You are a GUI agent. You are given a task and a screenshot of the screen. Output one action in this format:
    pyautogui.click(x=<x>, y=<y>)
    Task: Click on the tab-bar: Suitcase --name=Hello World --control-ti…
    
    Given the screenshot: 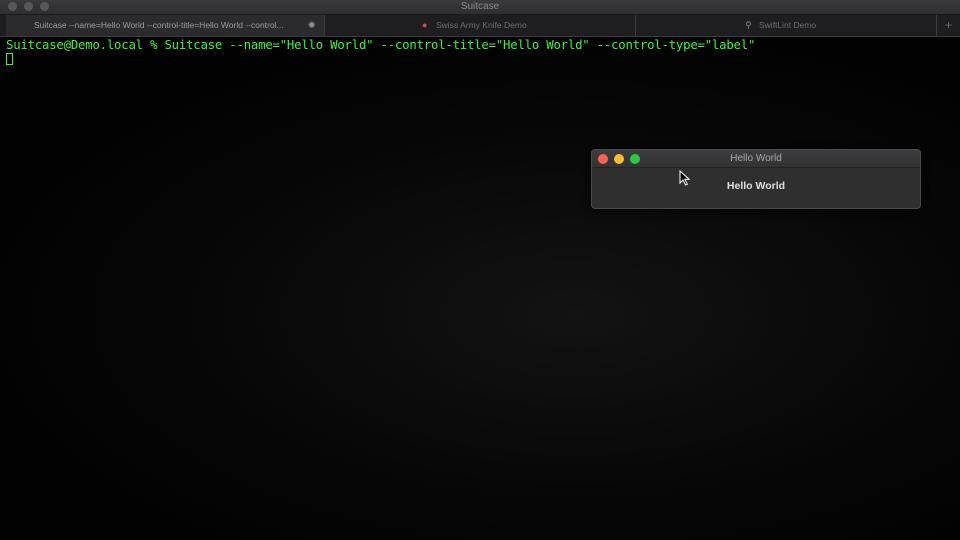 What is the action you would take?
    pyautogui.click(x=480, y=26)
    